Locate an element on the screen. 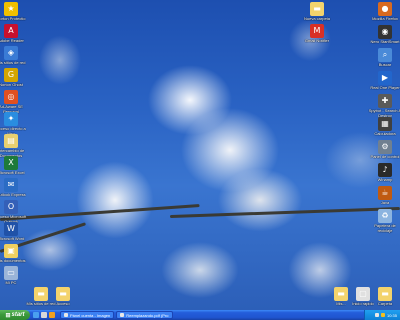  desktop-shortcut: ◎Ad-Aware SE Personal is located at coordinates (14, 102).